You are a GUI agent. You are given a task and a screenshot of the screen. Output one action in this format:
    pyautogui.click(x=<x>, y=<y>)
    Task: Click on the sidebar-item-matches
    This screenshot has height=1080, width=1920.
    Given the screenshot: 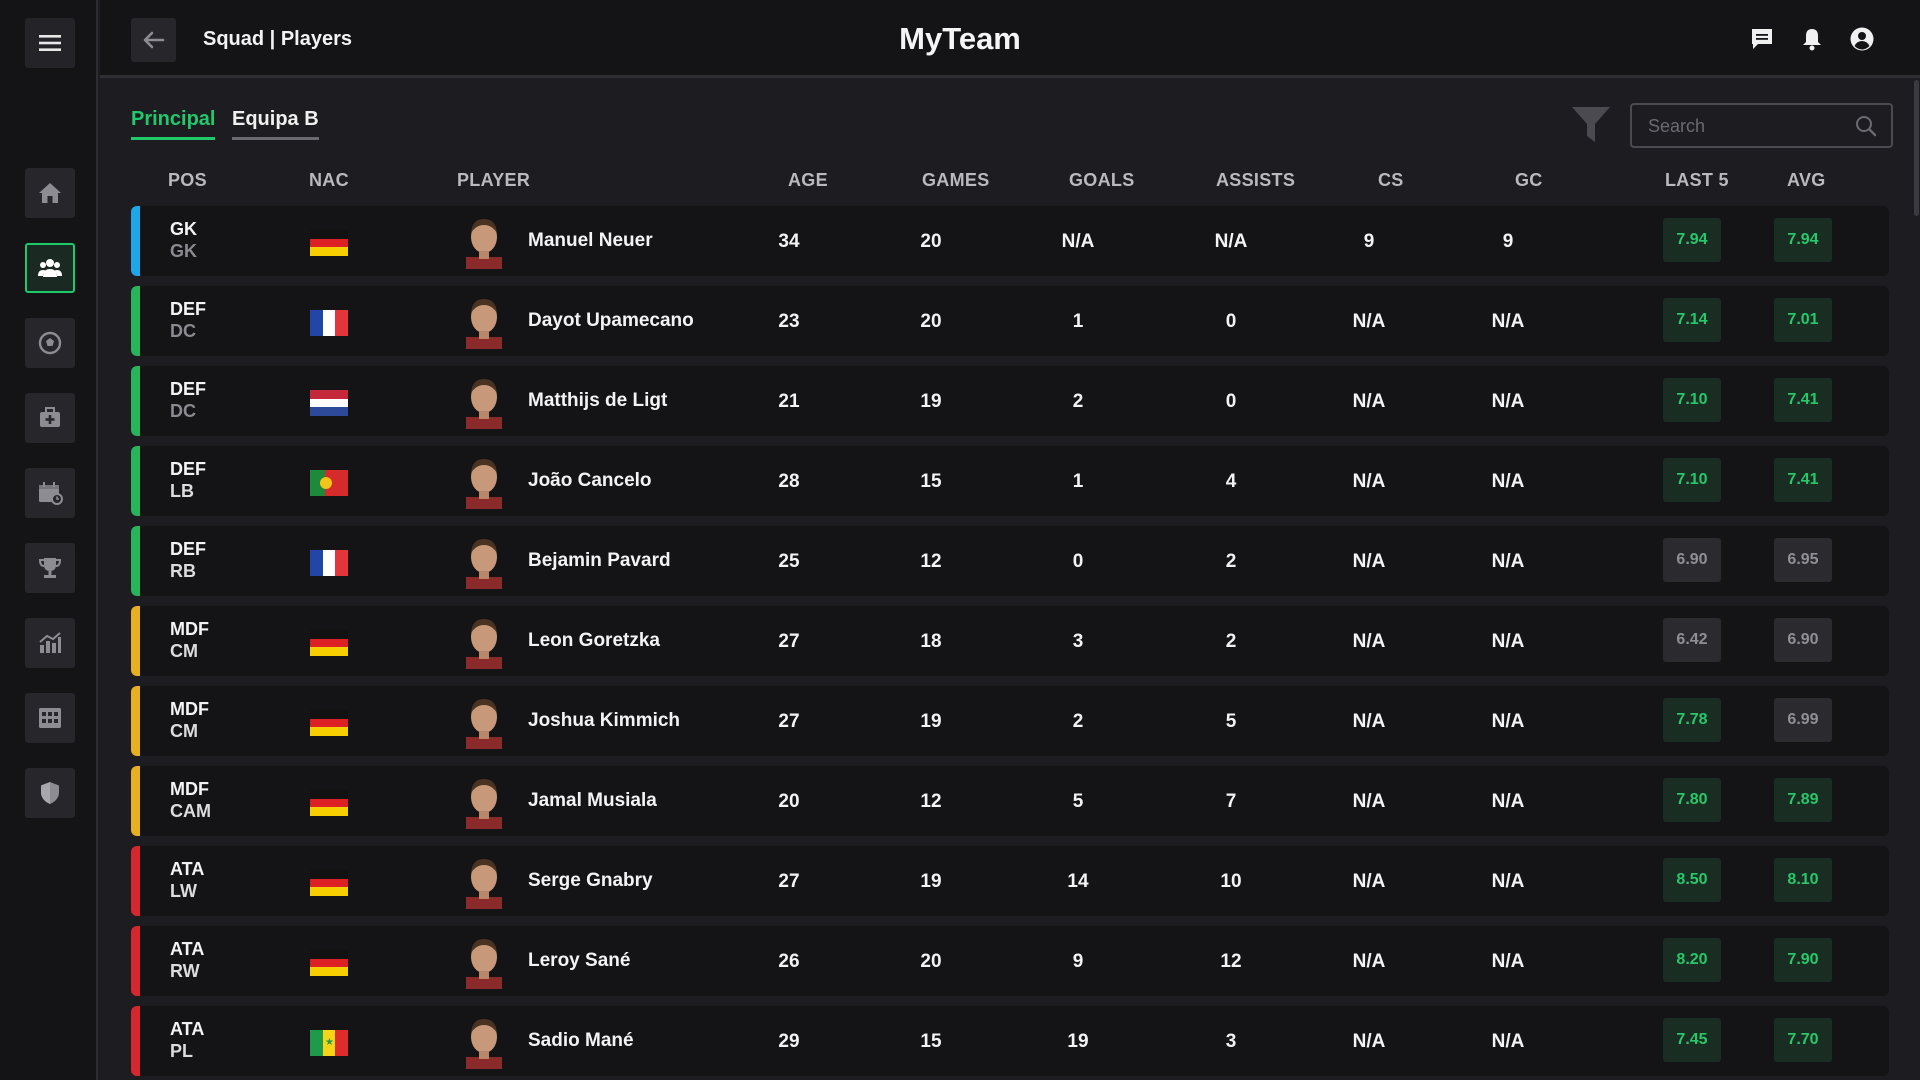 What is the action you would take?
    pyautogui.click(x=50, y=343)
    